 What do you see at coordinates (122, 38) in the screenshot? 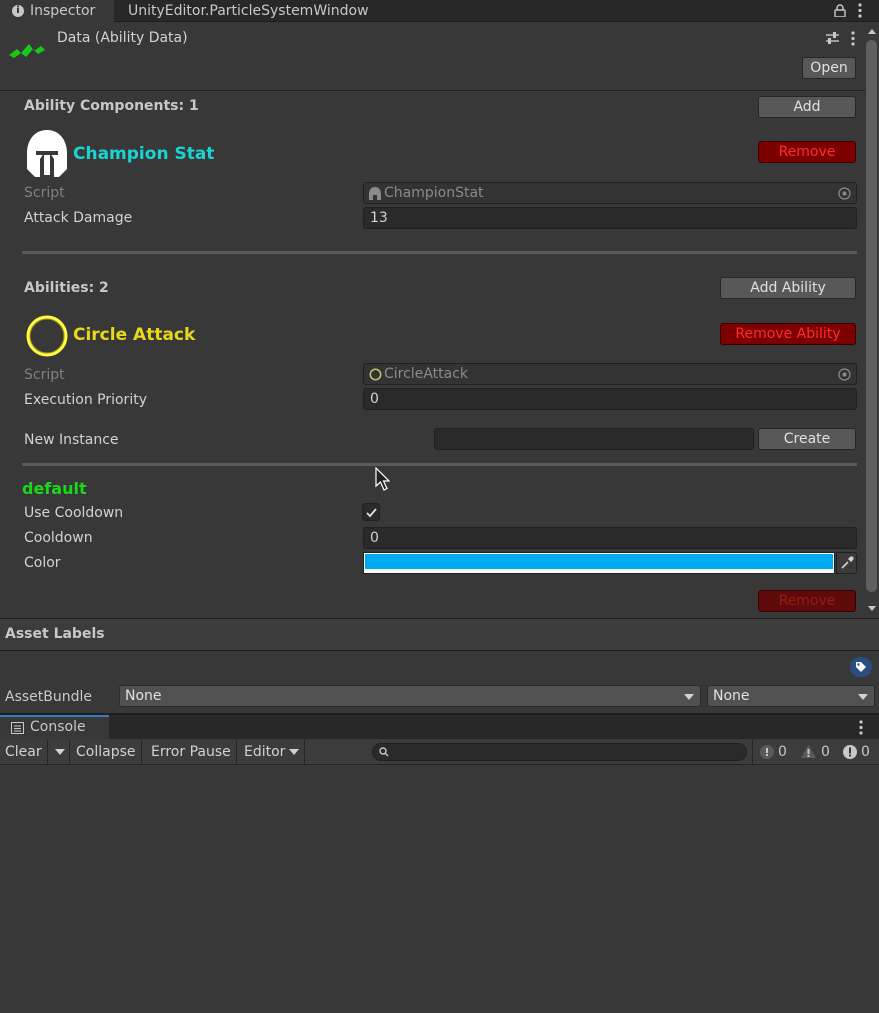
I see `inspector-title: Data (Ability Data)` at bounding box center [122, 38].